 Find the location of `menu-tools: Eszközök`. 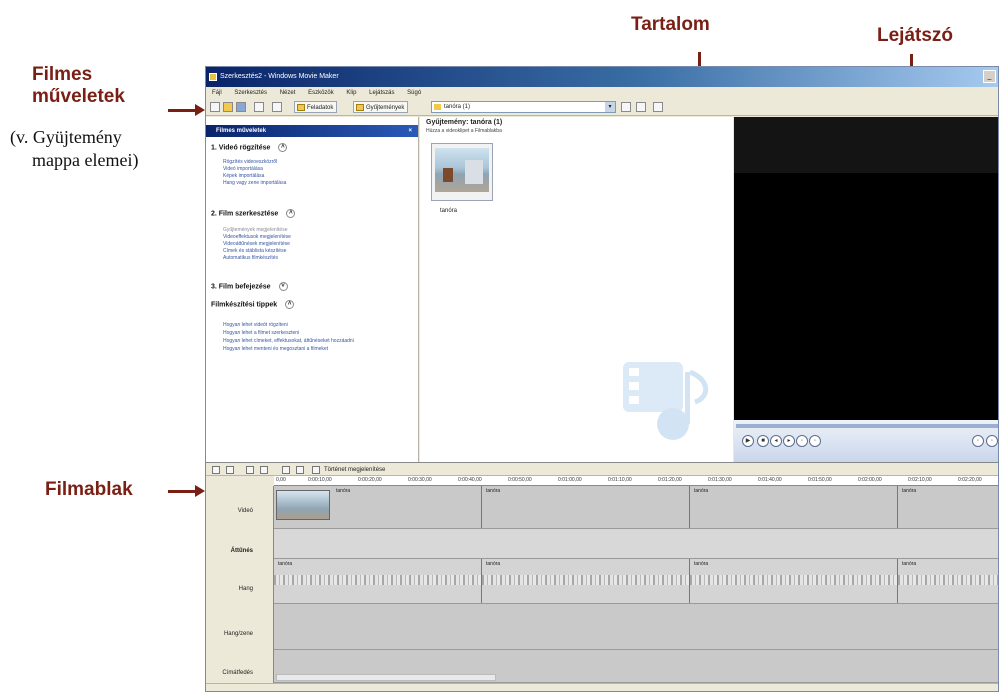

menu-tools: Eszközök is located at coordinates (321, 93).